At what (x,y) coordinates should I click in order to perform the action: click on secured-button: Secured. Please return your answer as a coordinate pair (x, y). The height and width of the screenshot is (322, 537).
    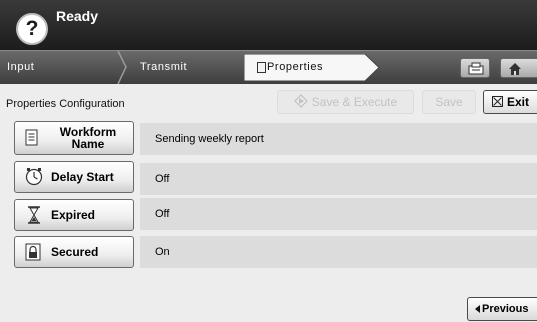
    Looking at the image, I should click on (74, 252).